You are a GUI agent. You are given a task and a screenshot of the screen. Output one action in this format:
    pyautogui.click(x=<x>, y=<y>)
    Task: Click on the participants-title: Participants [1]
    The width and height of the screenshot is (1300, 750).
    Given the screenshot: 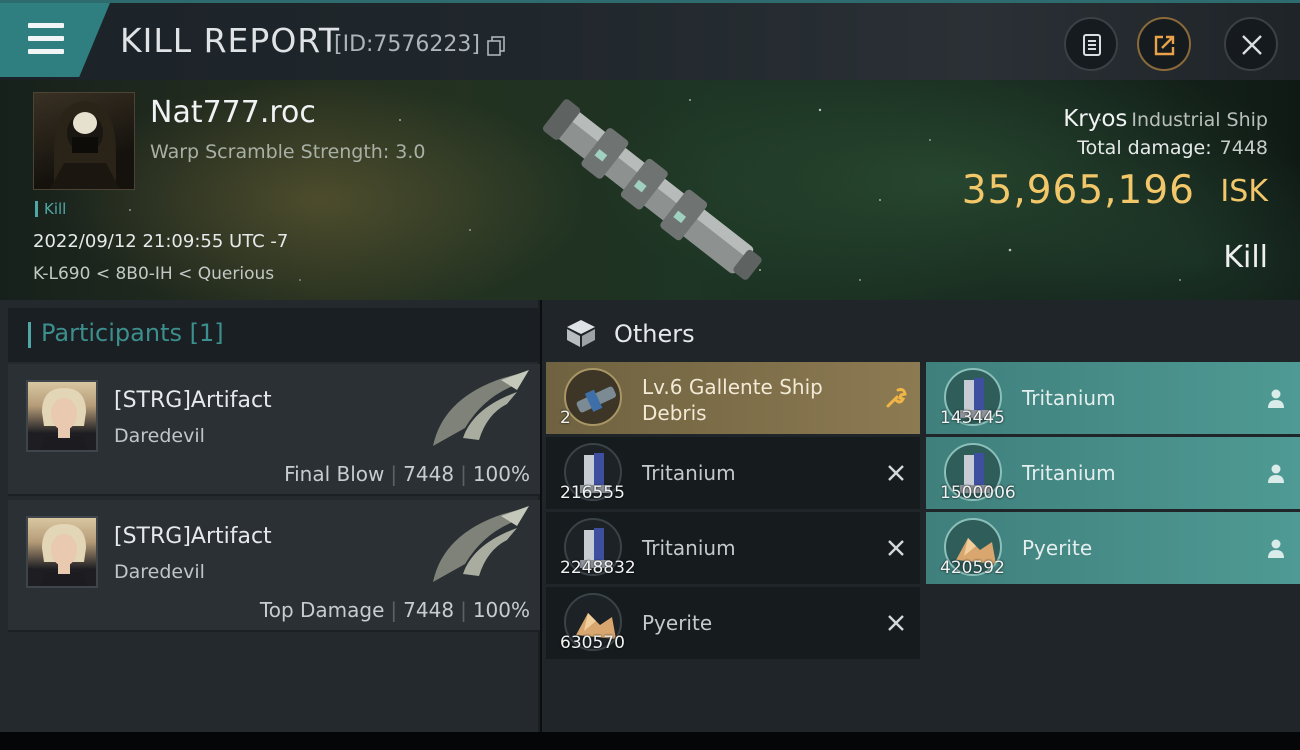 What is the action you would take?
    pyautogui.click(x=132, y=333)
    